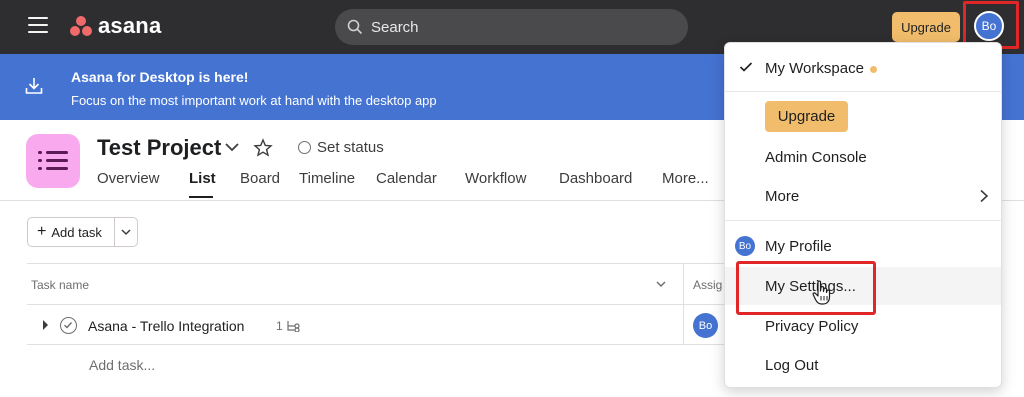 Image resolution: width=1024 pixels, height=397 pixels. Describe the element at coordinates (798, 246) in the screenshot. I see `menu-item-my-profile: My Profile` at that location.